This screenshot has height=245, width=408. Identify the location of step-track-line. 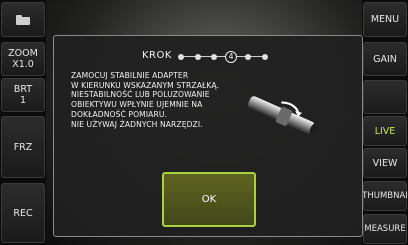
(223, 56).